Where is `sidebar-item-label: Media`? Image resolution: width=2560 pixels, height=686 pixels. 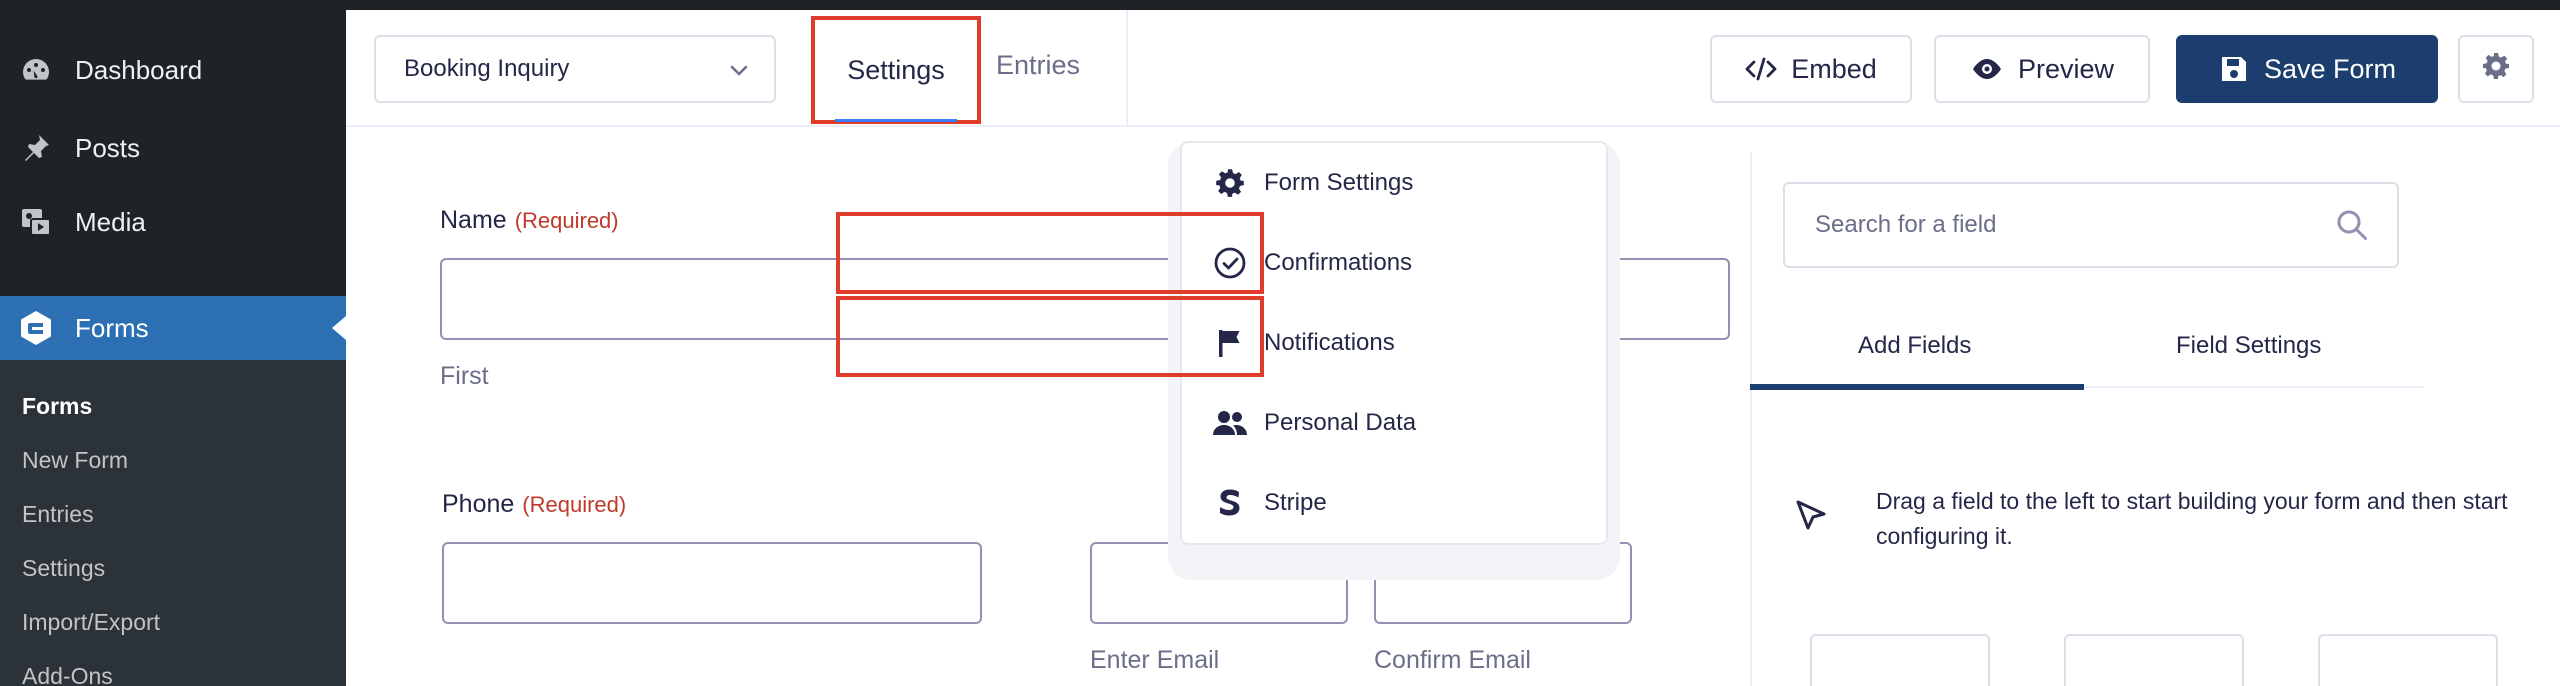
sidebar-item-label: Media is located at coordinates (110, 221).